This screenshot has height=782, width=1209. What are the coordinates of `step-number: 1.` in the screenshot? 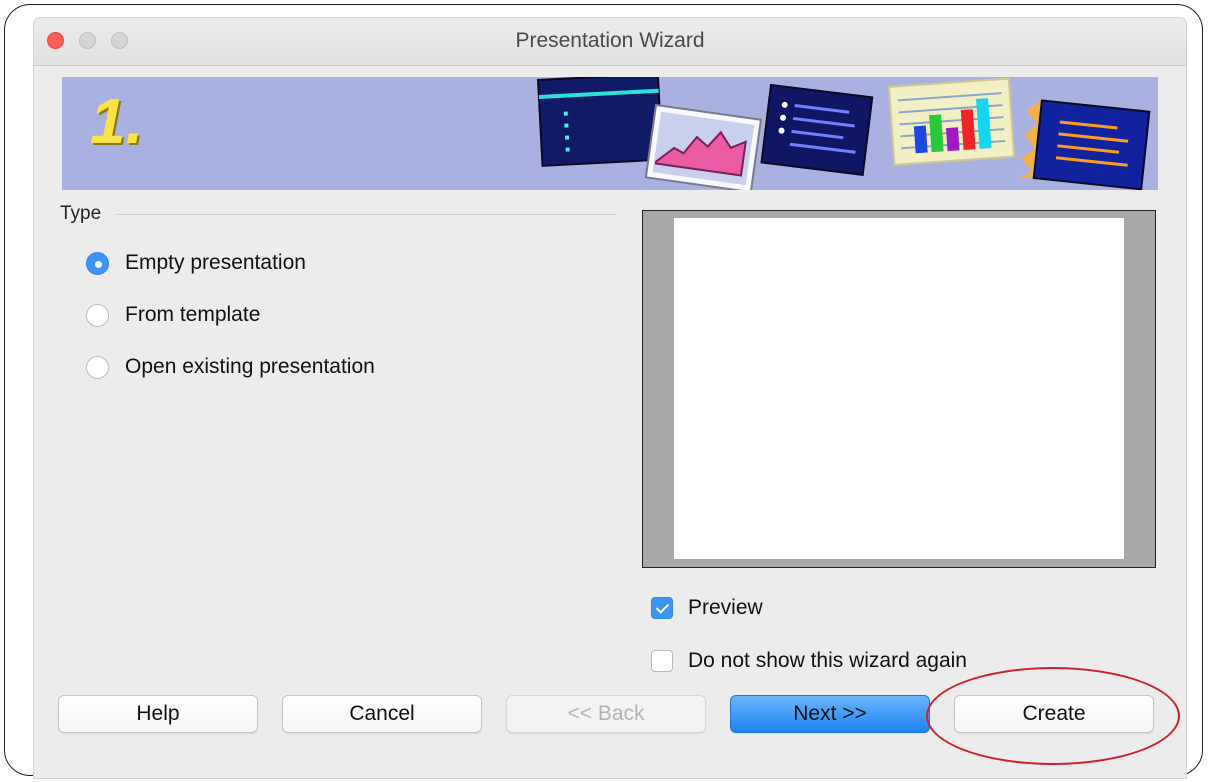 It's located at (117, 121).